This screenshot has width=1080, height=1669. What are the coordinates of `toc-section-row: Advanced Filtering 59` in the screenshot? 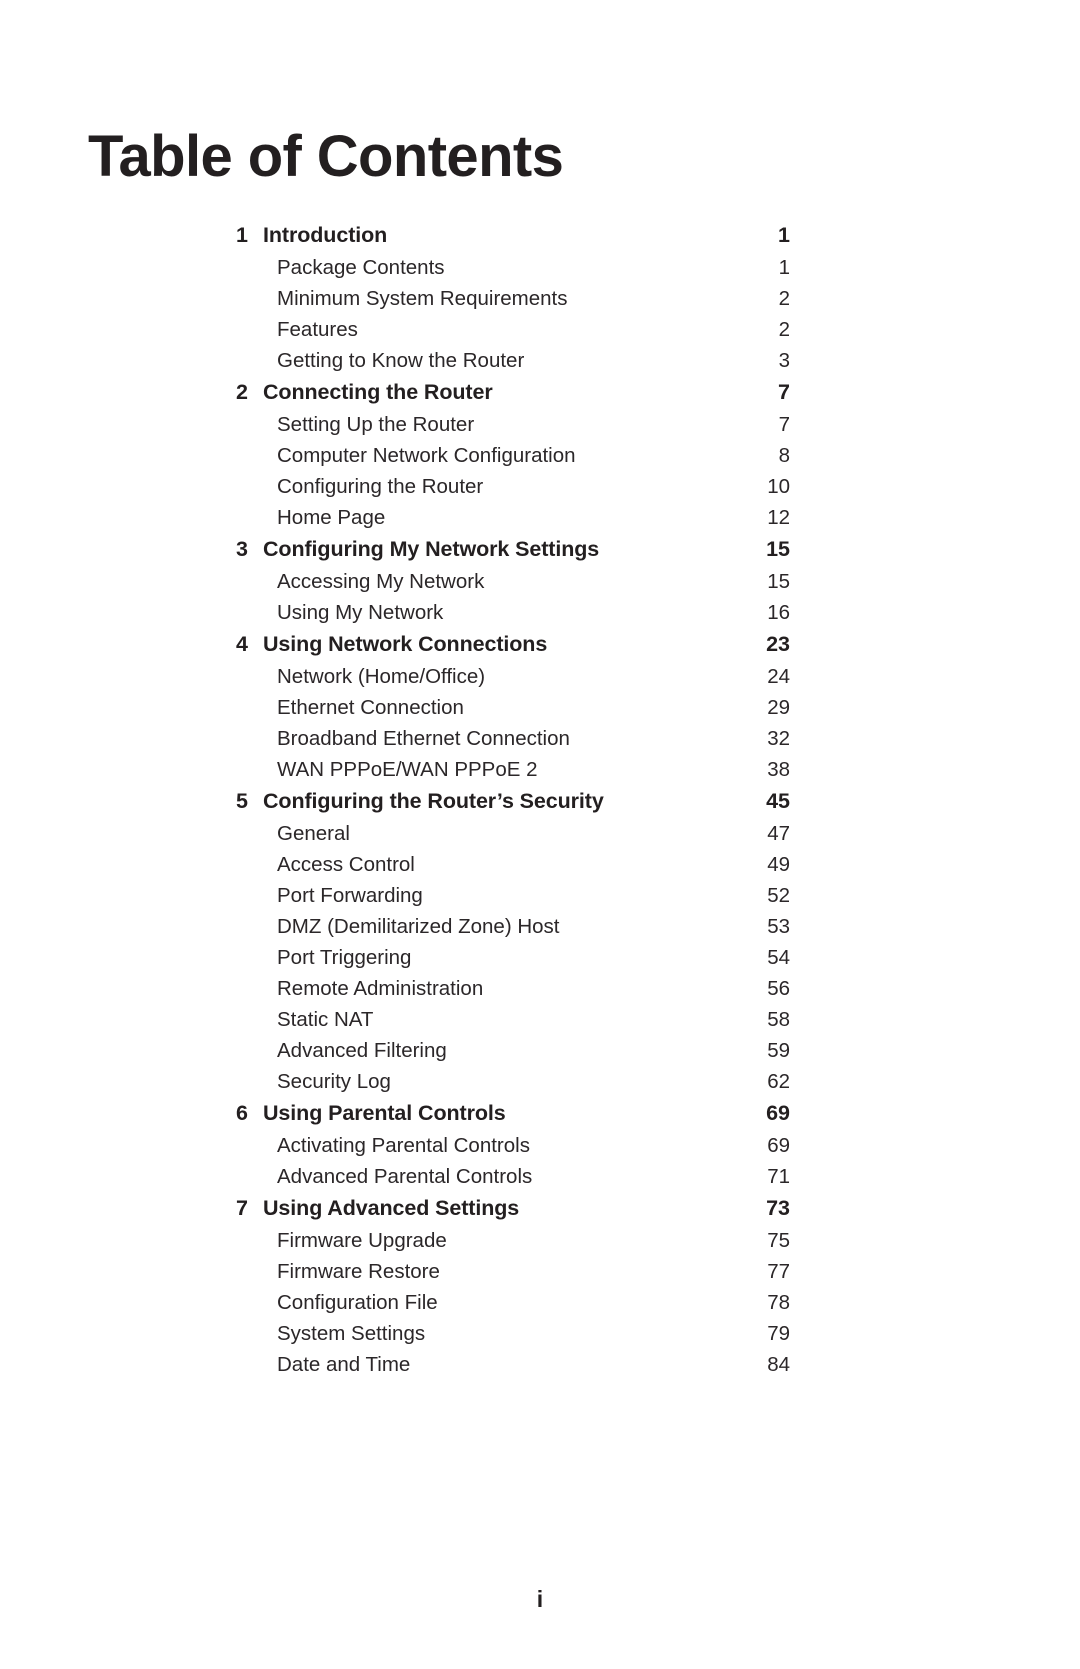 It's located at (540, 1050).